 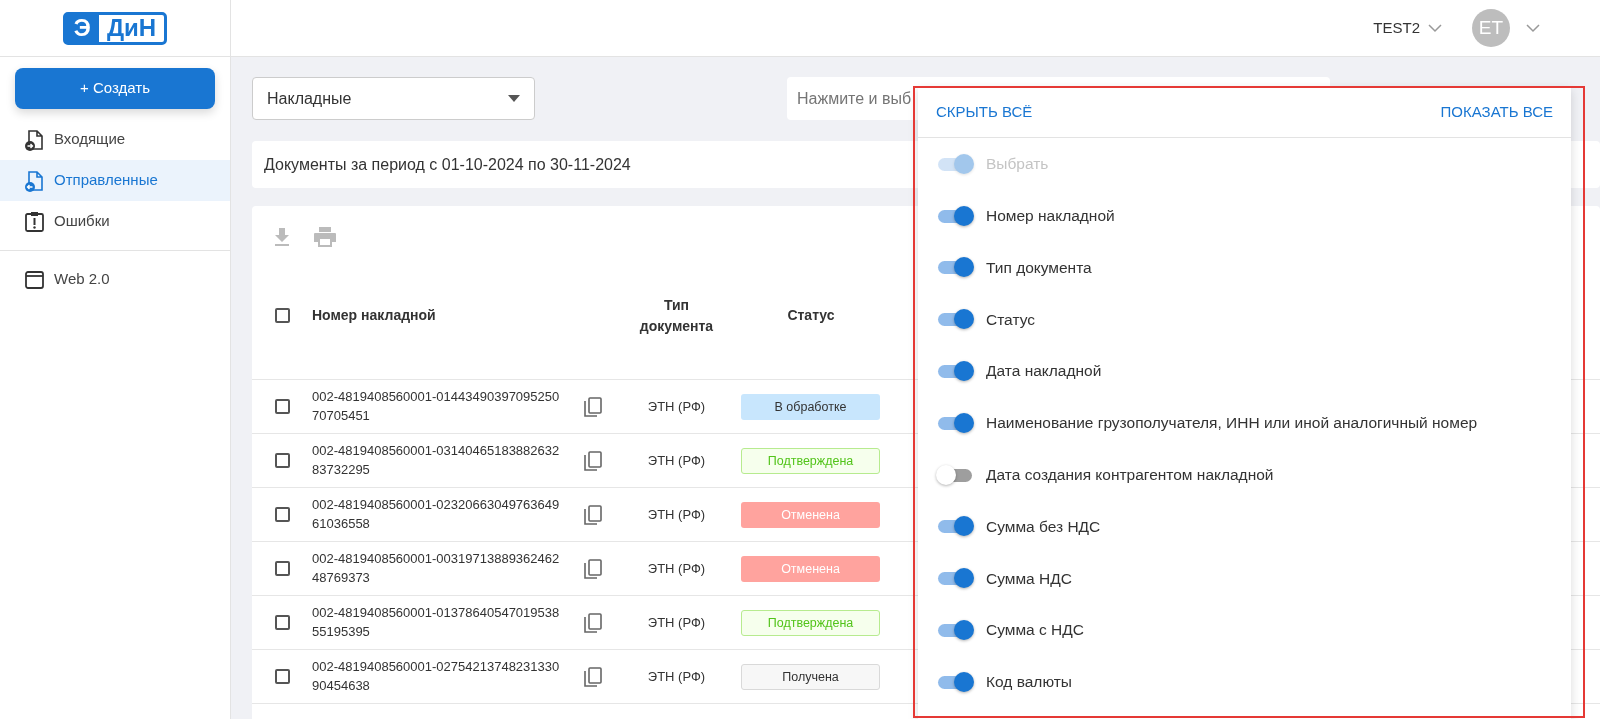 What do you see at coordinates (436, 460) in the screenshot?
I see `table-cell: 002-4819408560001-03140465183882632 83732295` at bounding box center [436, 460].